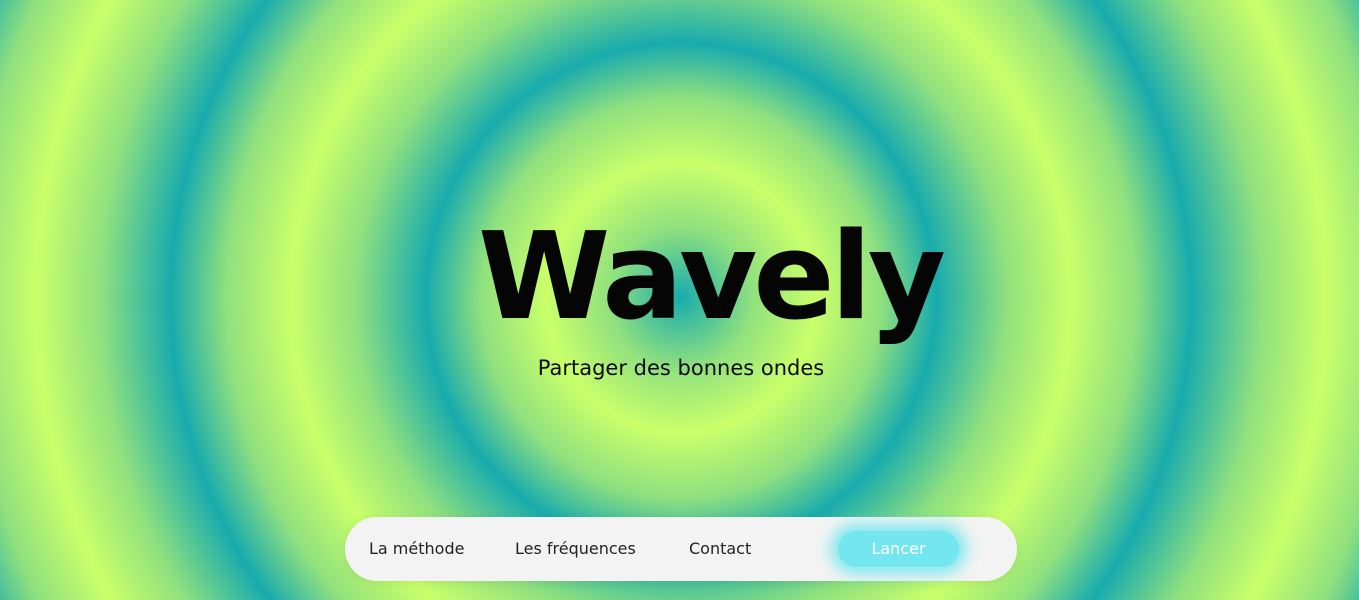  Describe the element at coordinates (898, 549) in the screenshot. I see `lancer-button: Lancer` at that location.